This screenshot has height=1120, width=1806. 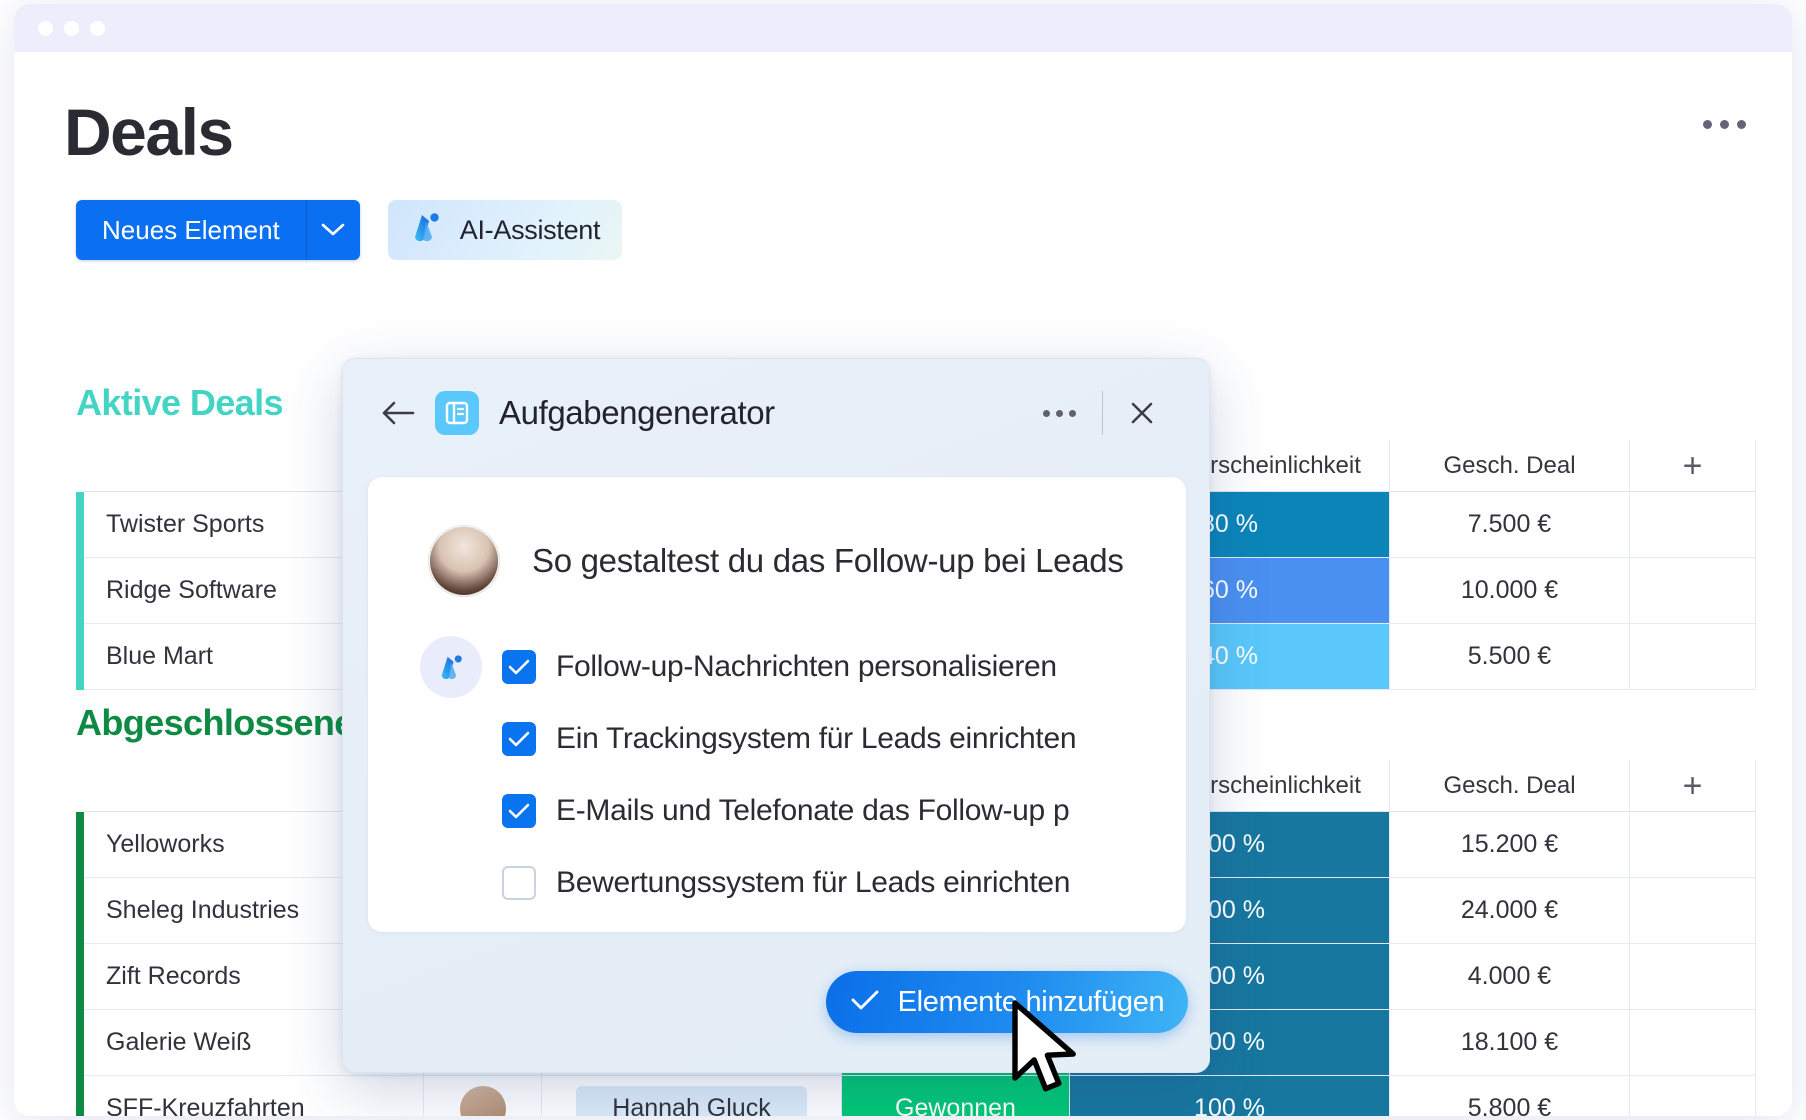 What do you see at coordinates (1059, 413) in the screenshot?
I see `modal-overflow-menu-icon` at bounding box center [1059, 413].